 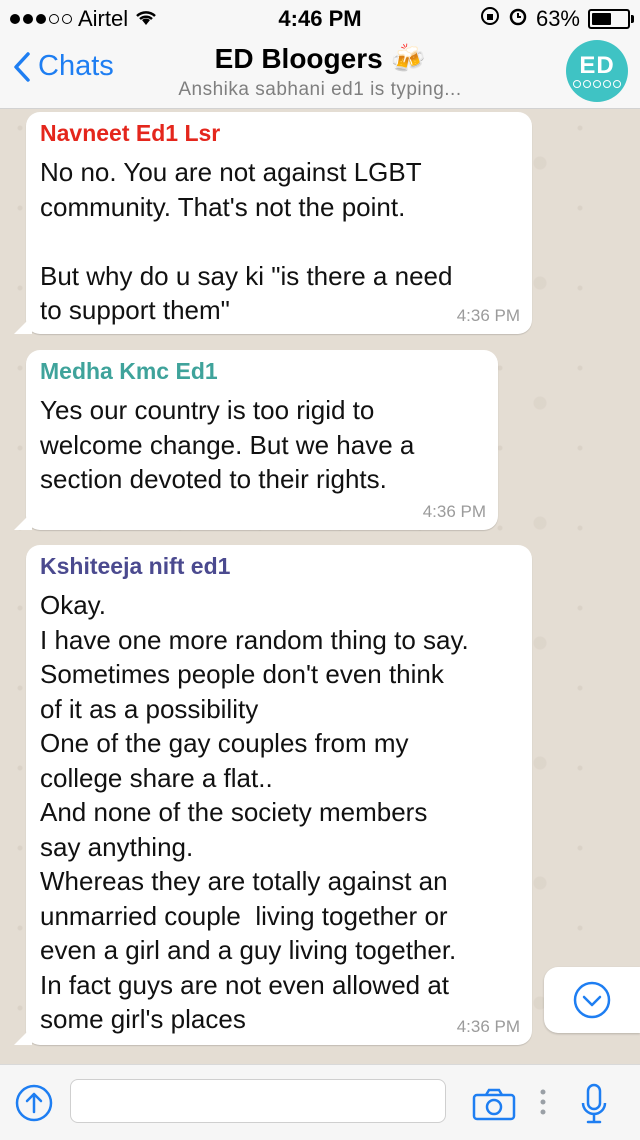 What do you see at coordinates (490, 19) in the screenshot?
I see `rotation-lock-icon` at bounding box center [490, 19].